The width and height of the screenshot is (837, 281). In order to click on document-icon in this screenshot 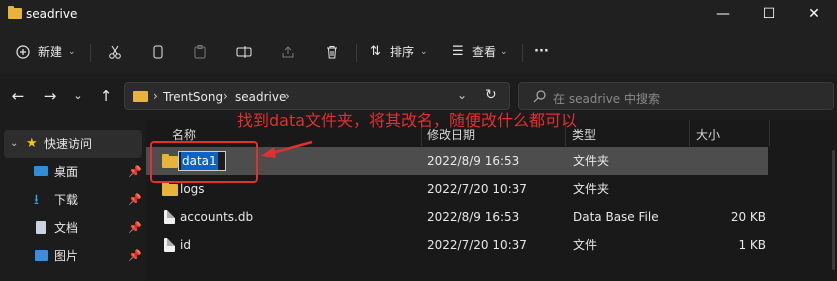, I will do `click(41, 227)`.